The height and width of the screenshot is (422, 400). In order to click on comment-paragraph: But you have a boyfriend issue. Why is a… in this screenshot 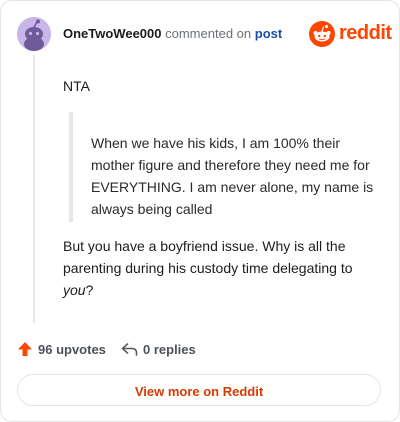, I will do `click(221, 268)`.